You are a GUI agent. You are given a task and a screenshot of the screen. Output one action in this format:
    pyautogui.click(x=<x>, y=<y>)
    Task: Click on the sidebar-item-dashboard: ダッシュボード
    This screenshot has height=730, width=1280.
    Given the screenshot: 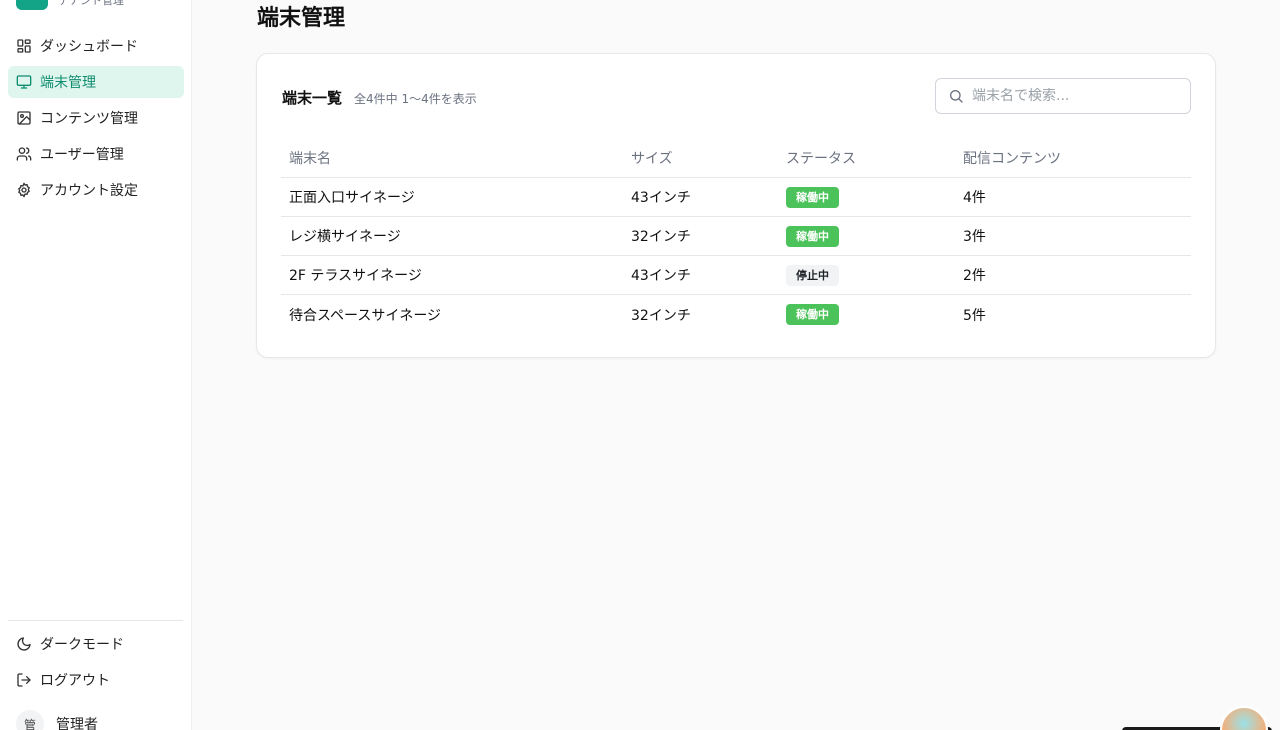 What is the action you would take?
    pyautogui.click(x=96, y=46)
    